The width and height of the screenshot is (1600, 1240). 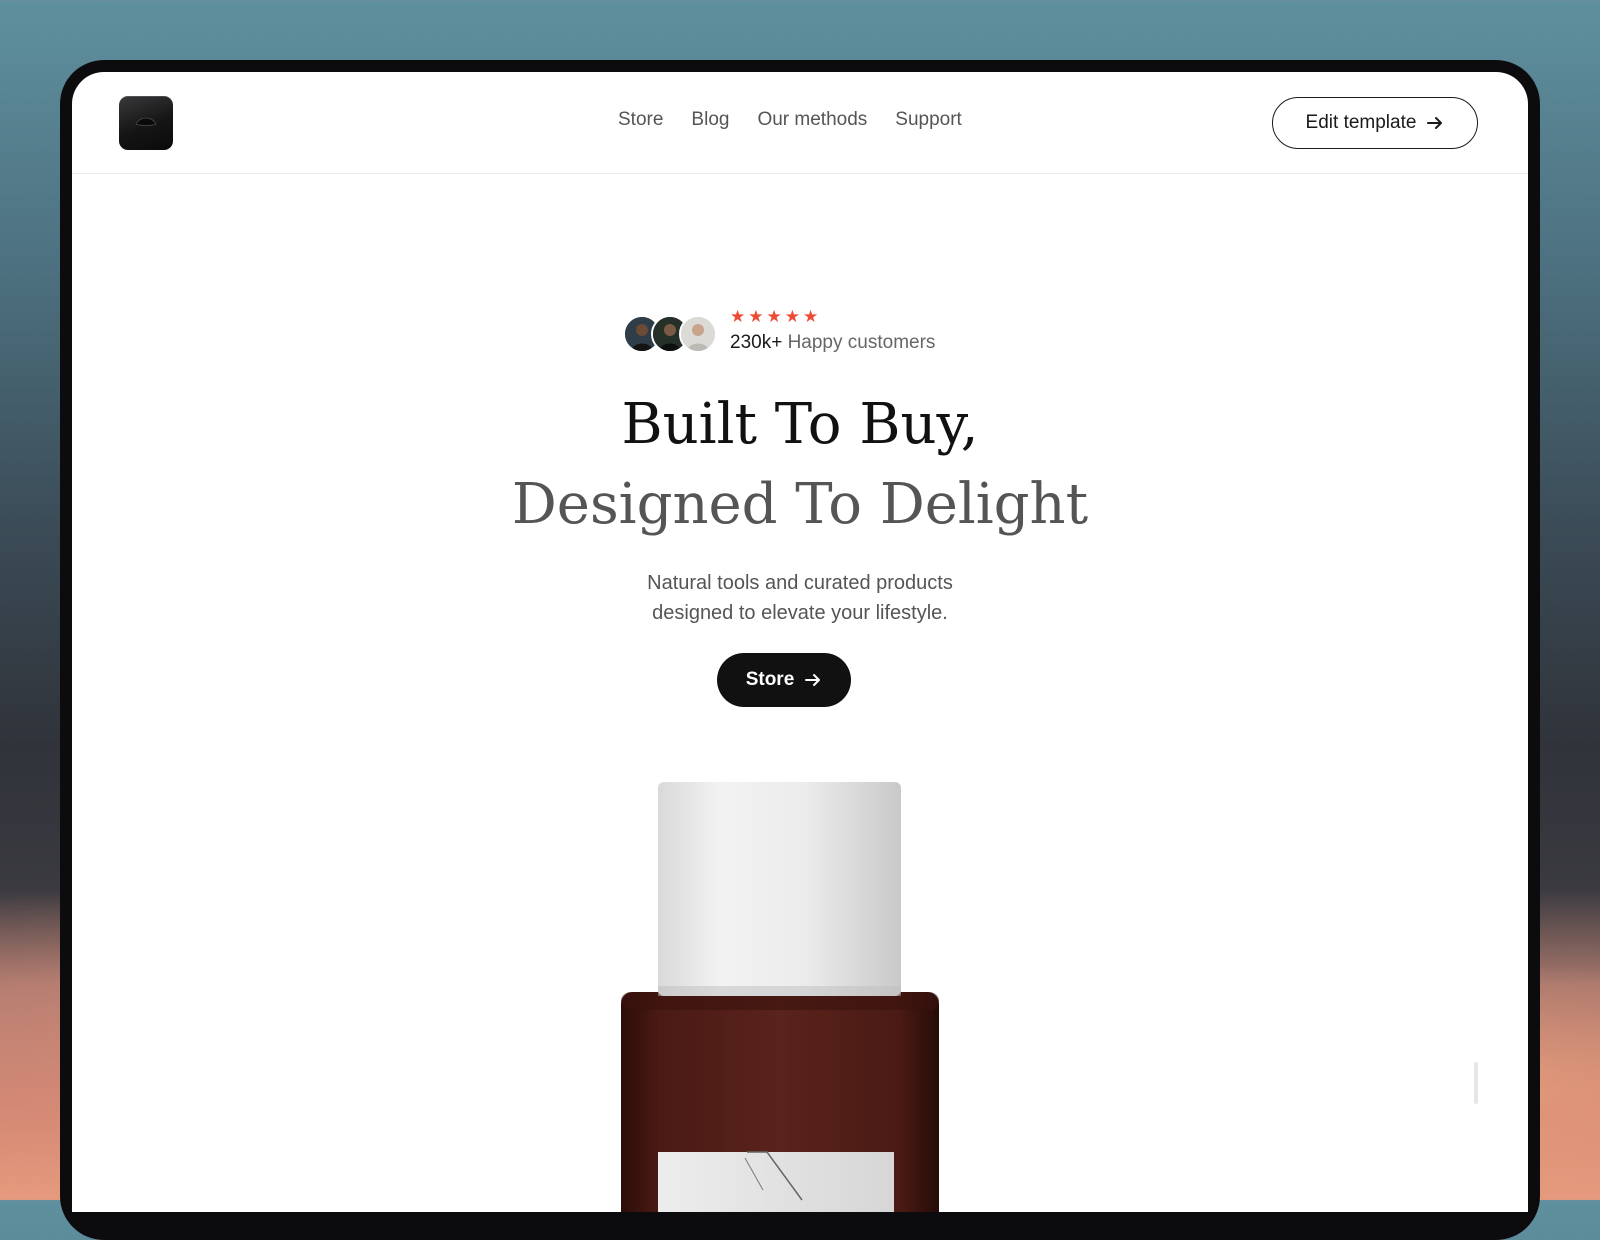 I want to click on hero-headline: Built To Buy, Designed To Delight, so click(x=800, y=465).